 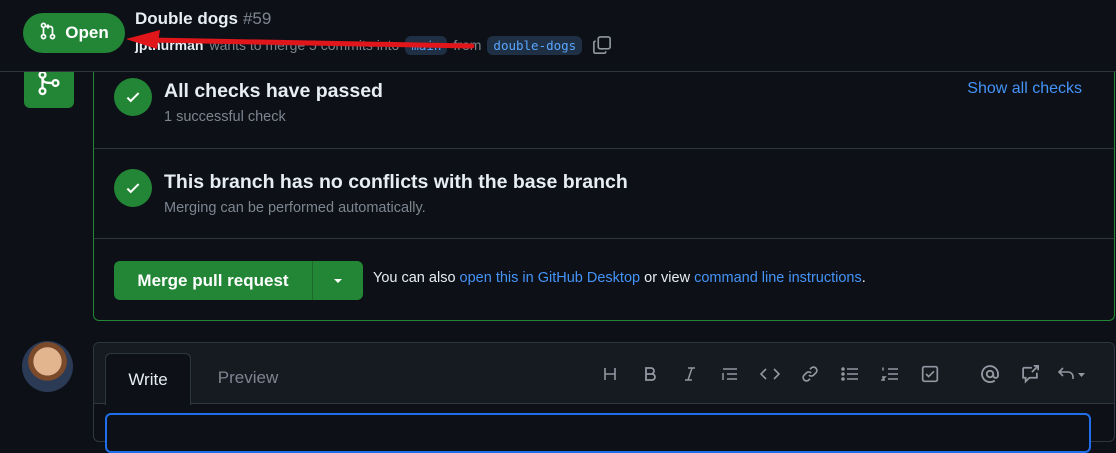 What do you see at coordinates (273, 91) in the screenshot?
I see `checks-title: All checks have passed` at bounding box center [273, 91].